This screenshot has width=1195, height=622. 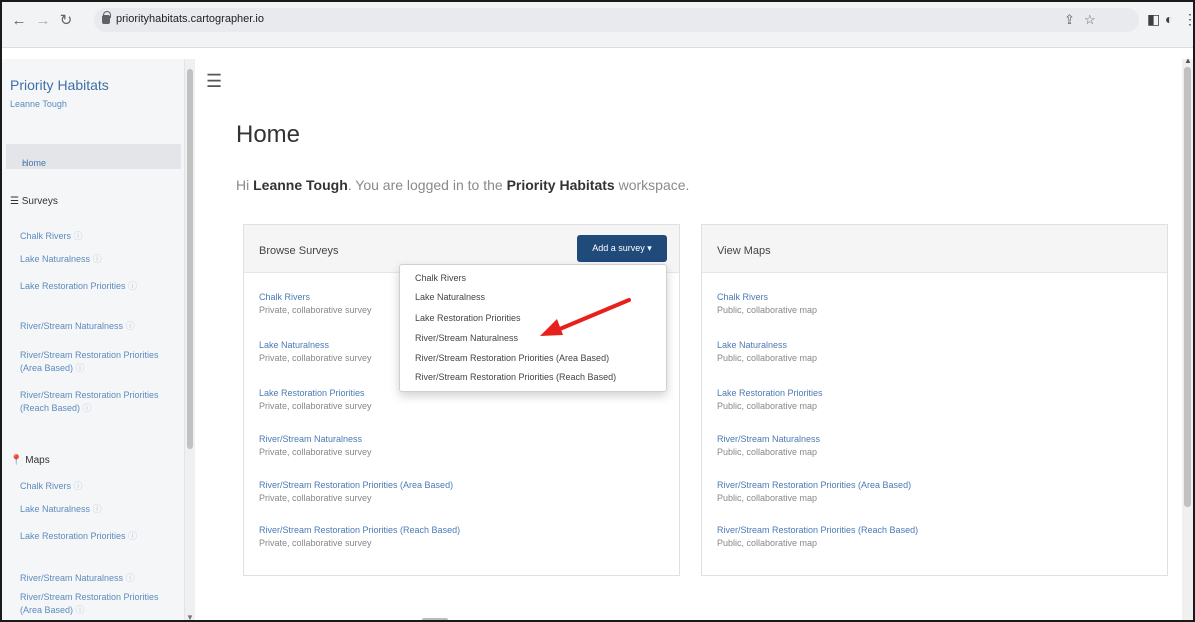 I want to click on horizontal-scroll-thumb, so click(x=435, y=619).